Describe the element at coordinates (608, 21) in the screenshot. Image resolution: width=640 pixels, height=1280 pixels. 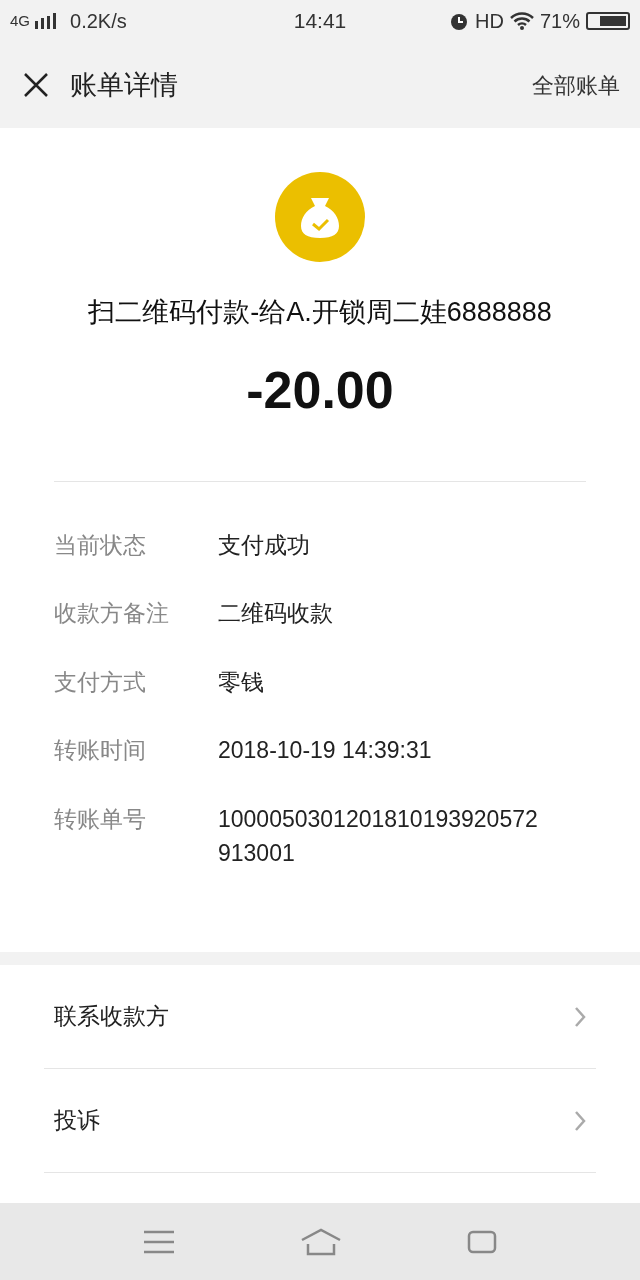
I see `battery-icon` at that location.